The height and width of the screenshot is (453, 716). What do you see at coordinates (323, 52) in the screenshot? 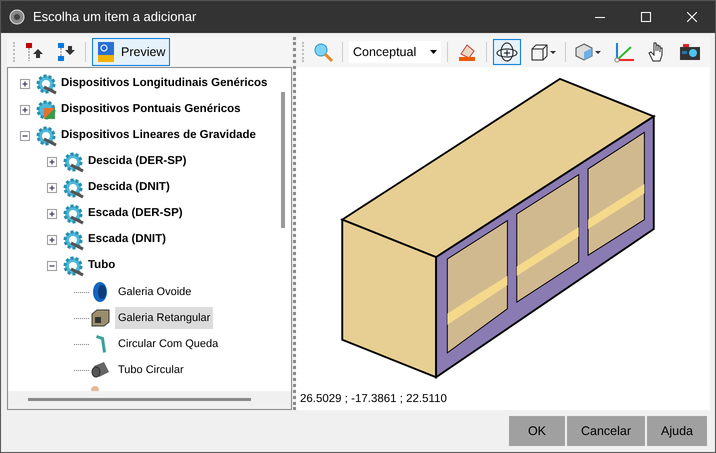
I see `search-icon` at bounding box center [323, 52].